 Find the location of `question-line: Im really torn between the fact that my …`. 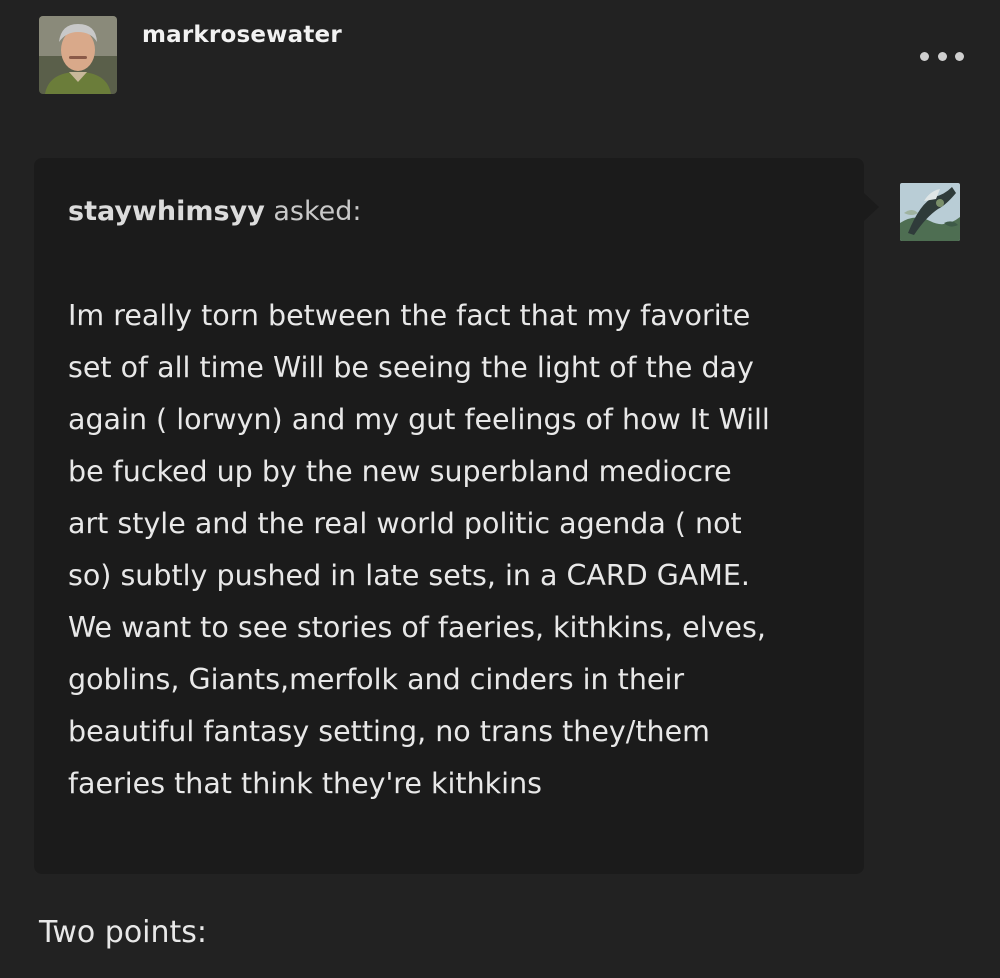

question-line: Im really torn between the fact that my … is located at coordinates (409, 315).